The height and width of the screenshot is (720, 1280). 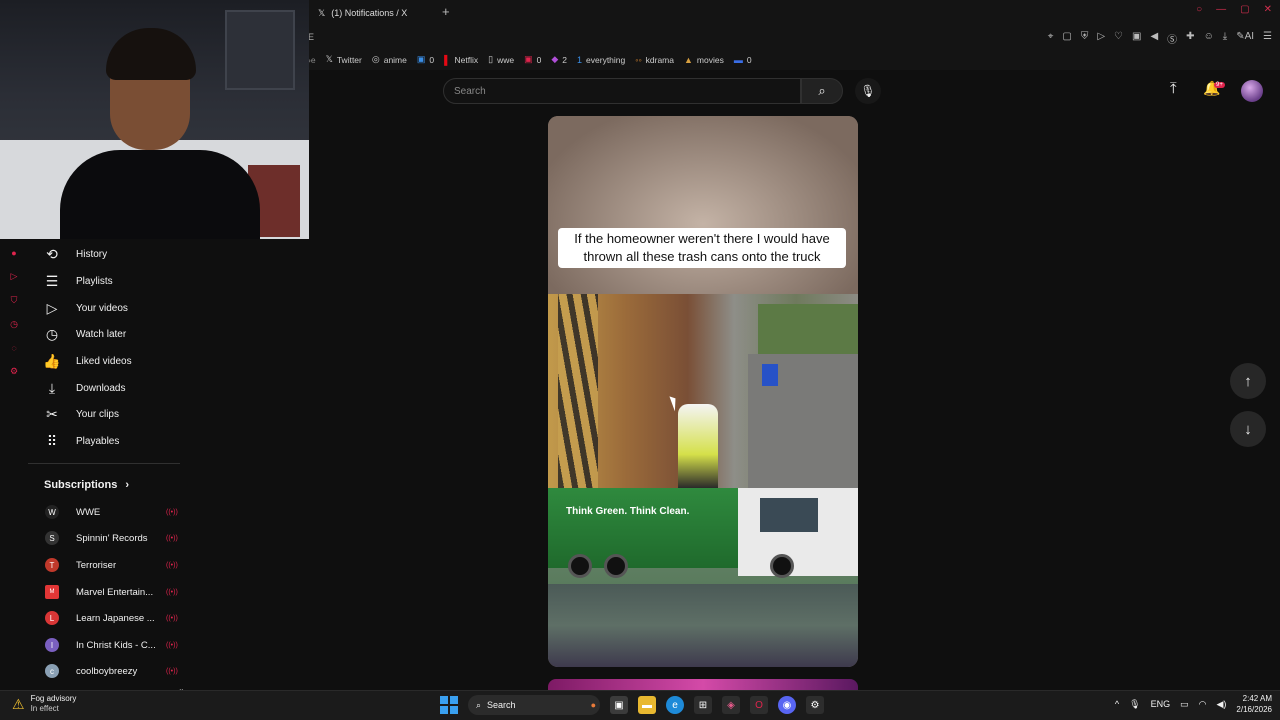 What do you see at coordinates (52, 618) in the screenshot?
I see `channel-avatar: L` at bounding box center [52, 618].